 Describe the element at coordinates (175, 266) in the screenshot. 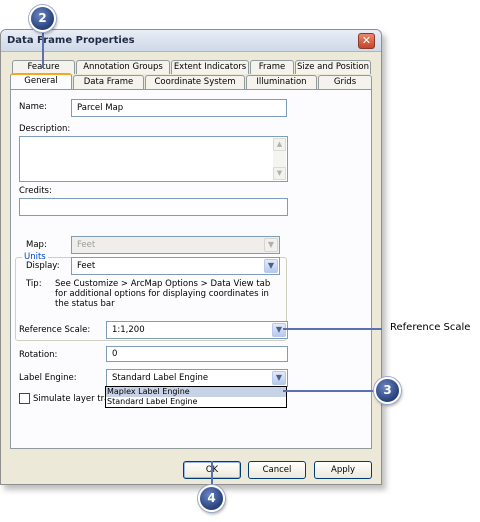

I see `display-units-select: Feet ▼` at that location.